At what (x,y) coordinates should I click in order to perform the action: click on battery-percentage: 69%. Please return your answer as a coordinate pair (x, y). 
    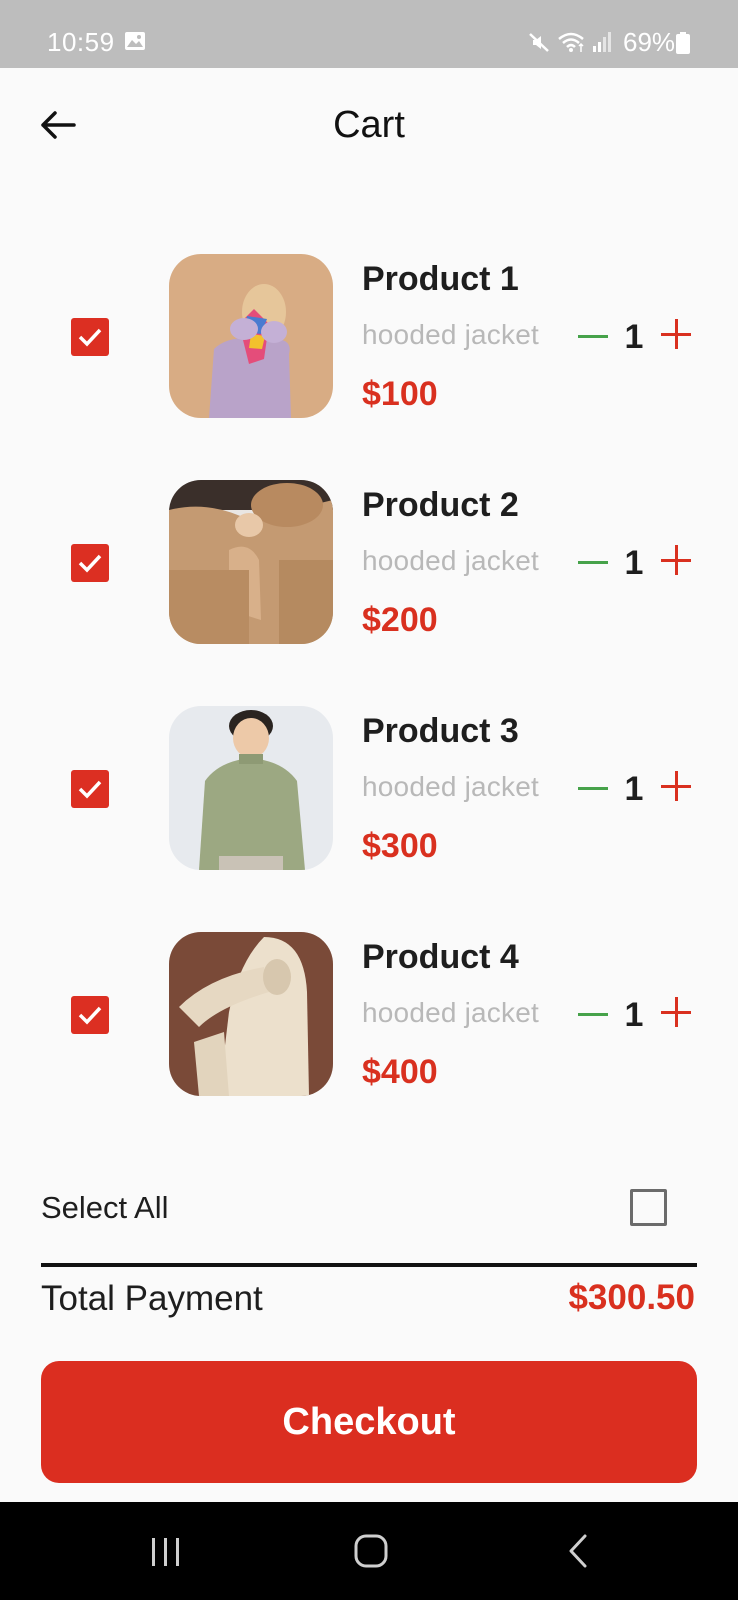
    Looking at the image, I should click on (649, 42).